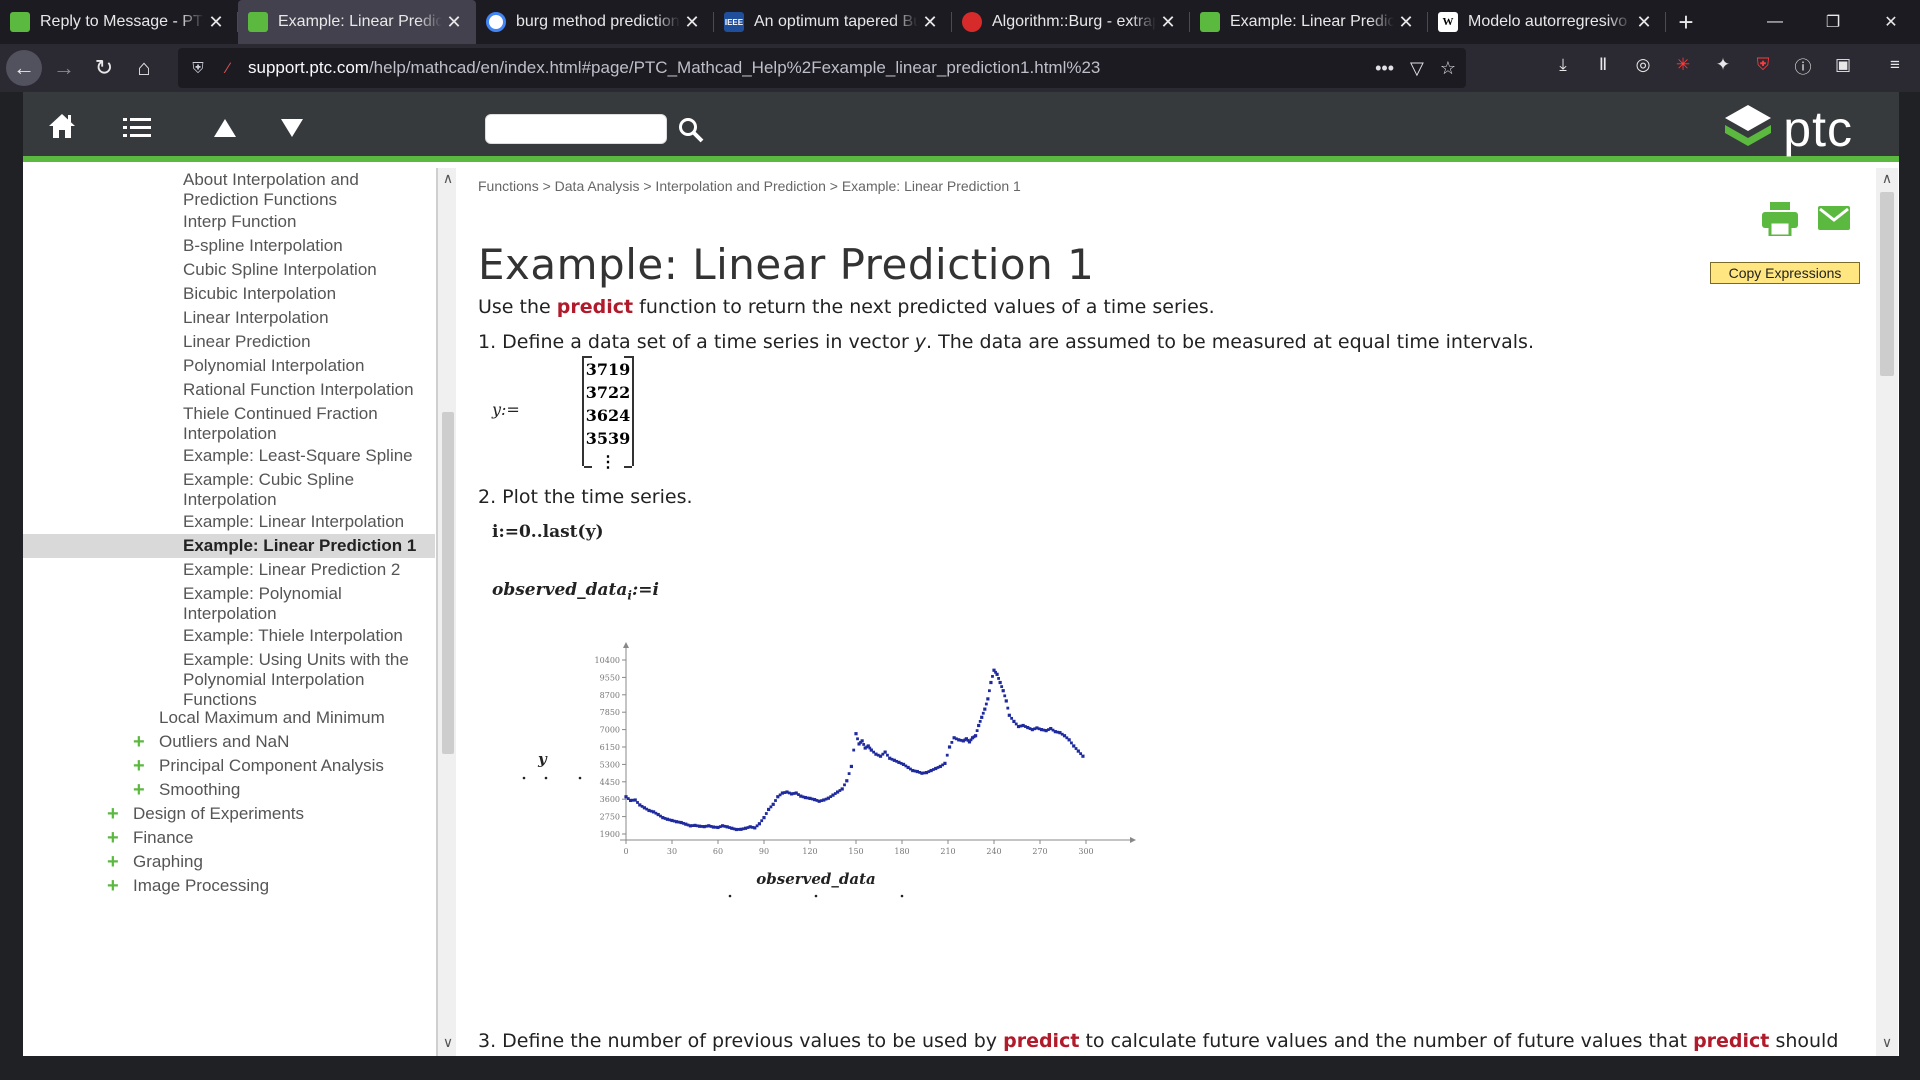 This screenshot has height=1080, width=1920. What do you see at coordinates (229, 366) in the screenshot?
I see `sidebar-item: Polynomial Interpolation` at bounding box center [229, 366].